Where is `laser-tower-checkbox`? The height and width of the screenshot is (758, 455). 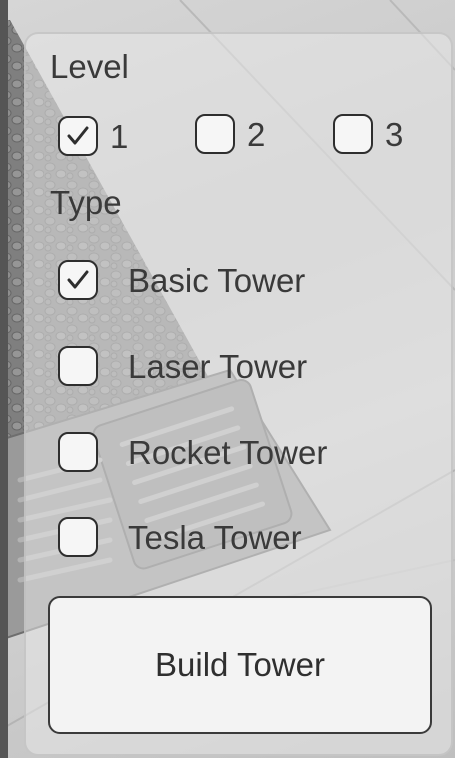
laser-tower-checkbox is located at coordinates (78, 366).